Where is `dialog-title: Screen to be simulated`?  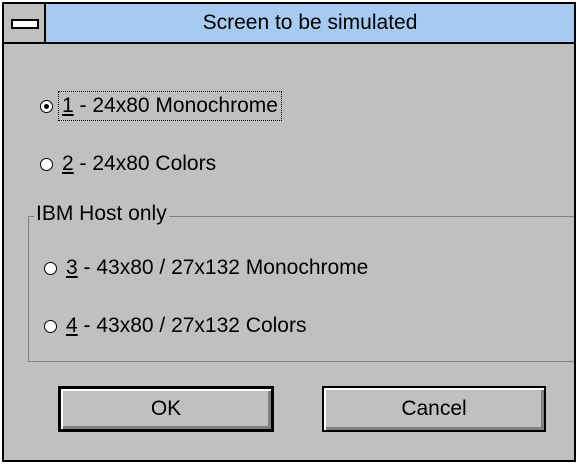
dialog-title: Screen to be simulated is located at coordinates (310, 22).